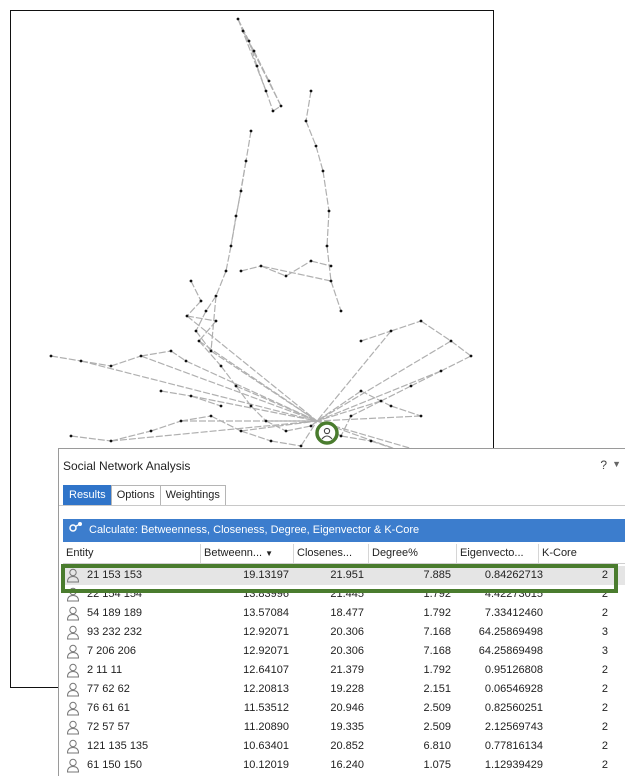 This screenshot has width=625, height=776. What do you see at coordinates (192, 495) in the screenshot?
I see `tab-weightings: Weightings` at bounding box center [192, 495].